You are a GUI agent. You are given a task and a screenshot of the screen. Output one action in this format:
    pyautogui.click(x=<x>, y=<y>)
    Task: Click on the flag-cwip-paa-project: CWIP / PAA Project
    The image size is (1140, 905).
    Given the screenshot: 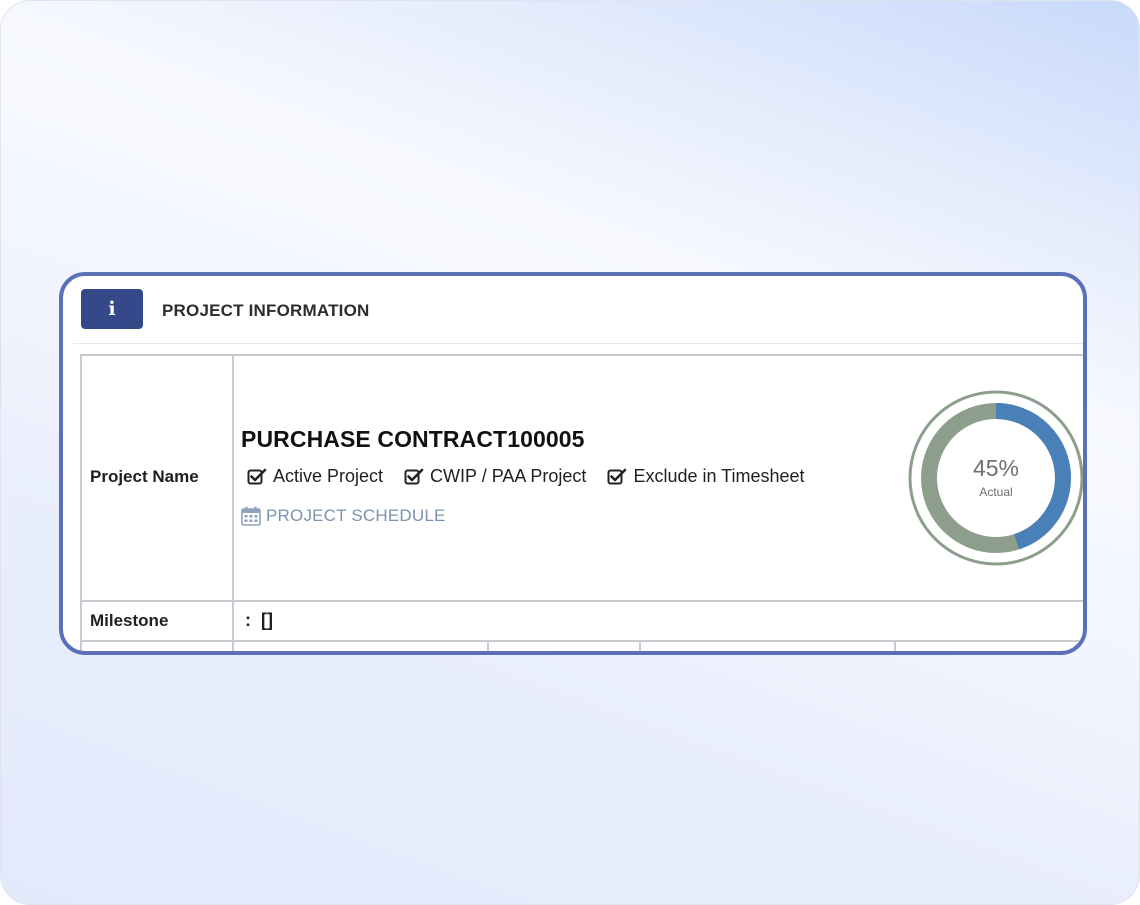 What is the action you would take?
    pyautogui.click(x=495, y=476)
    